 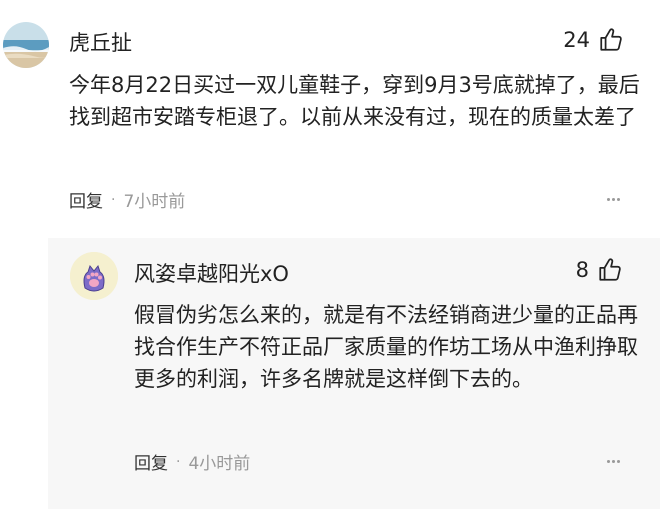 I want to click on like-button: 24, so click(x=593, y=40).